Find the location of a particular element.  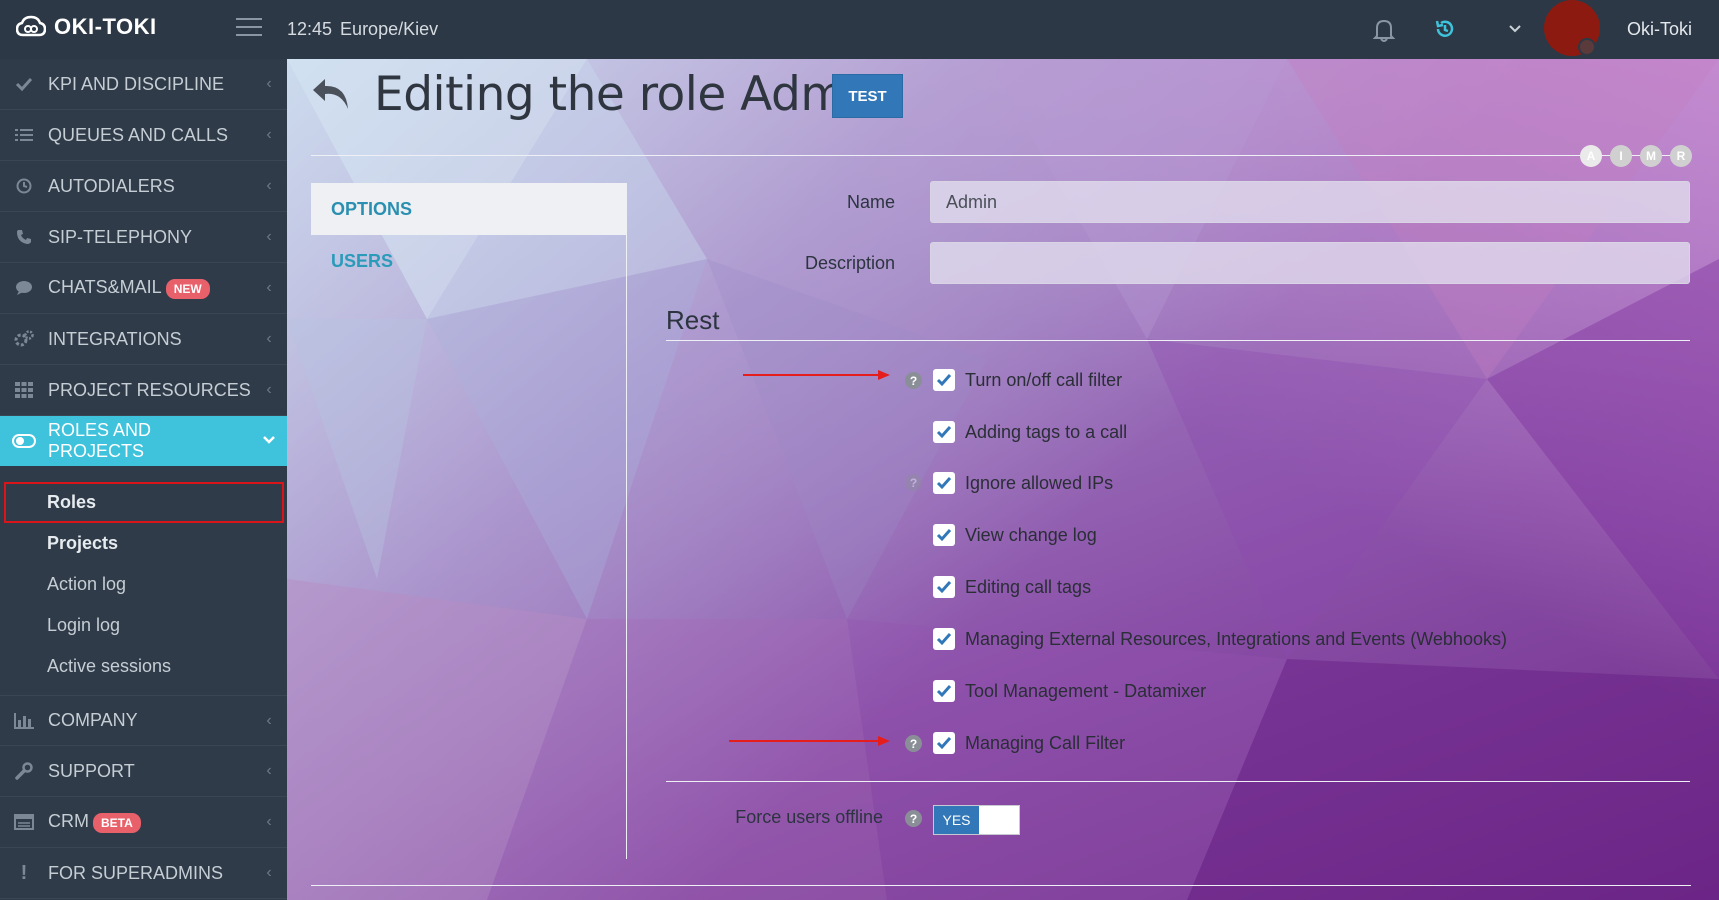

permission-item: Turn on/off call filter is located at coordinates (1027, 380).